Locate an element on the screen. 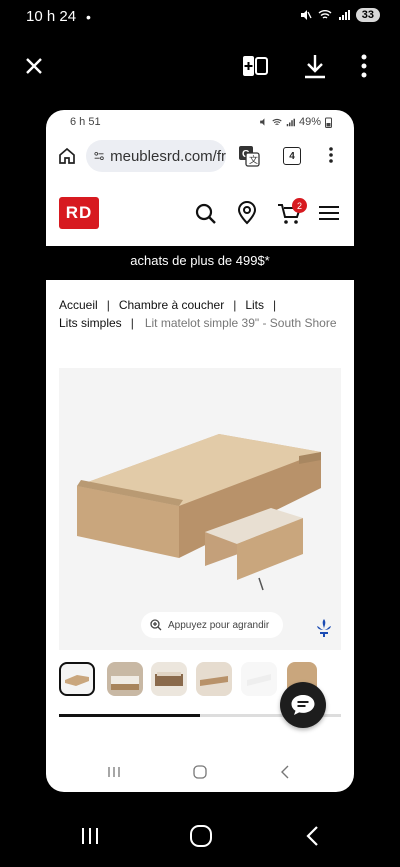 This screenshot has height=867, width=400. chat-icon is located at coordinates (303, 705).